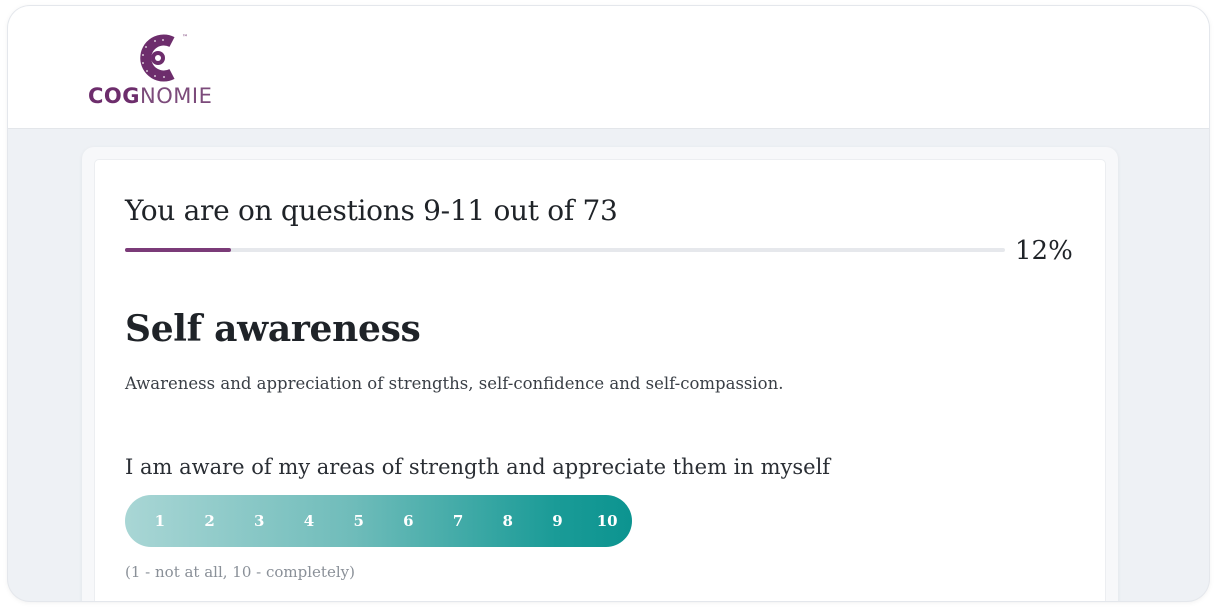  What do you see at coordinates (359, 521) in the screenshot?
I see `rating-option-5: 5` at bounding box center [359, 521].